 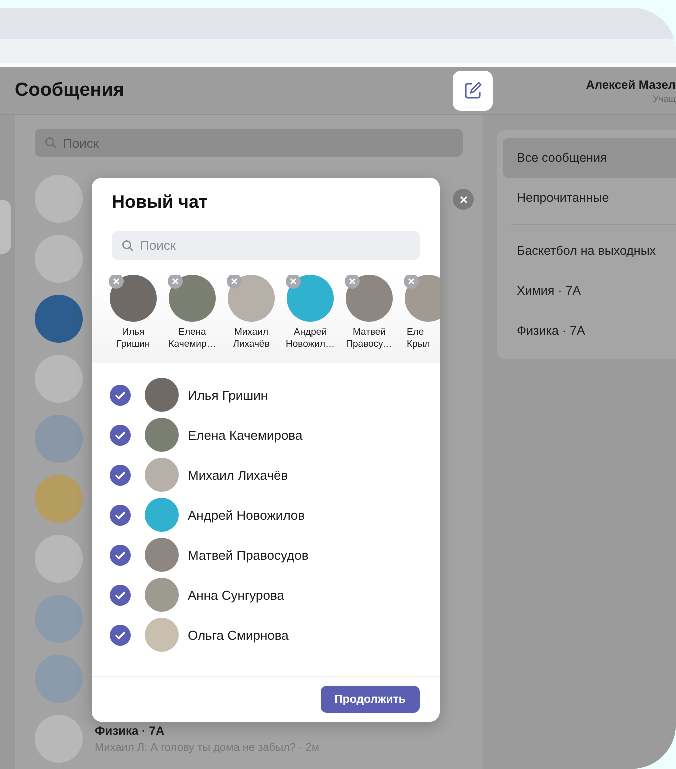 What do you see at coordinates (228, 395) in the screenshot?
I see `contact-name: Илья Гришин` at bounding box center [228, 395].